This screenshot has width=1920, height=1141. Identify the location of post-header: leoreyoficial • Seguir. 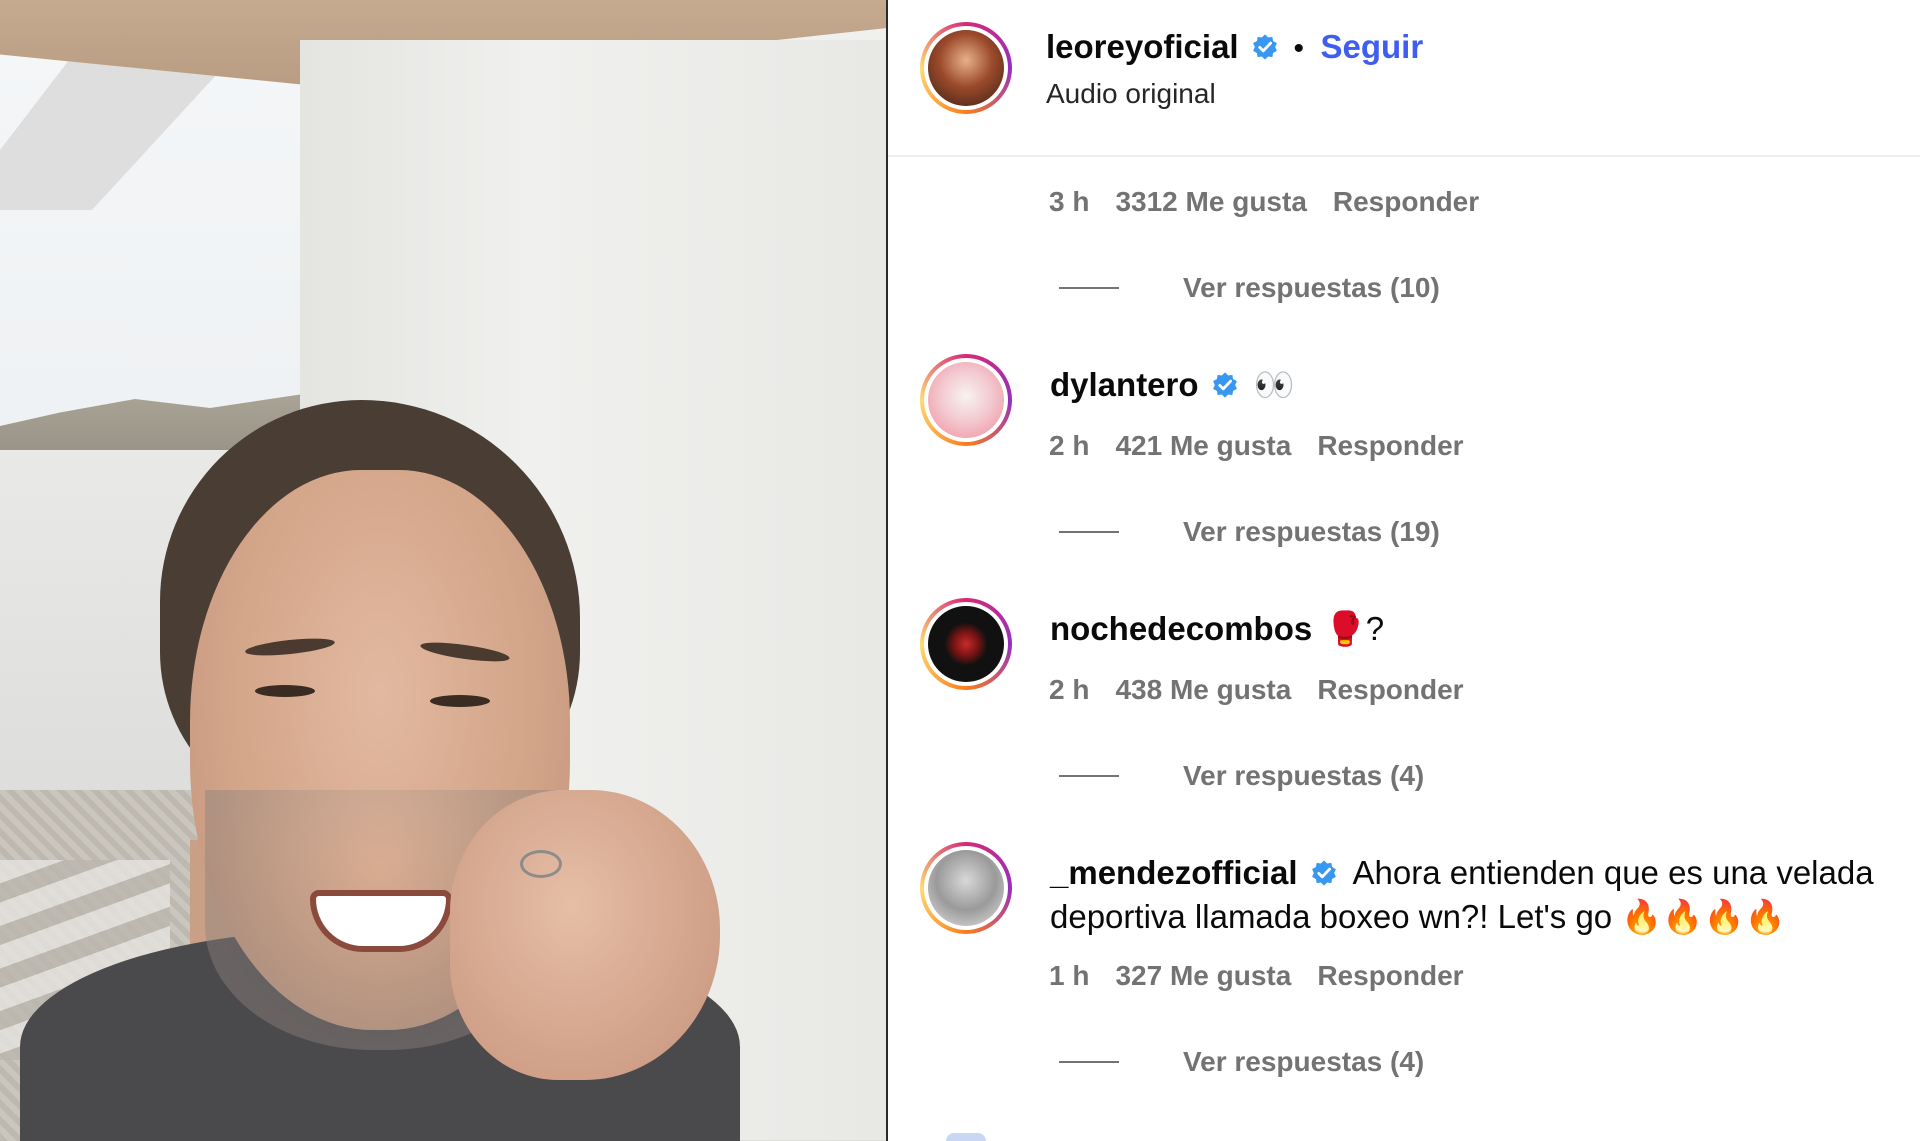
(1234, 47).